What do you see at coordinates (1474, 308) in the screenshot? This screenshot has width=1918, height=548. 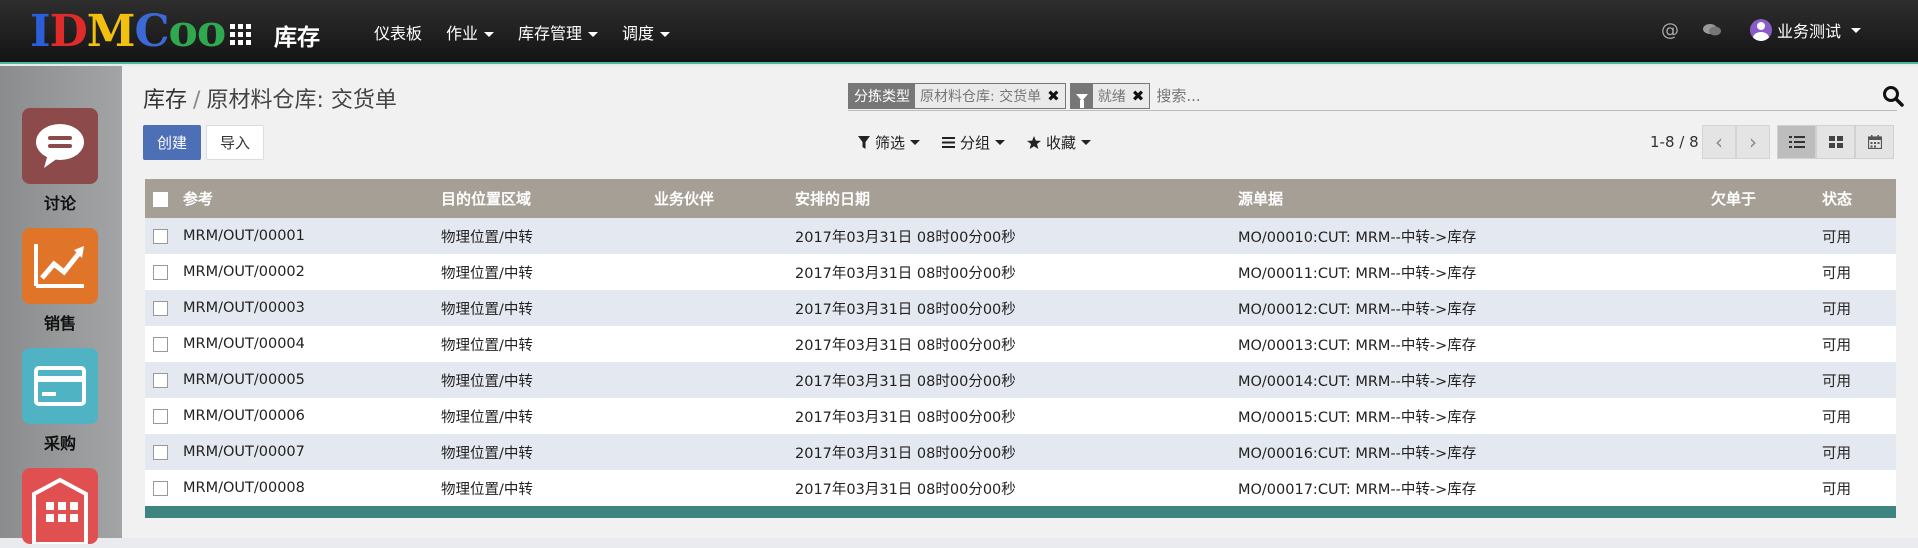 I see `cell-source: MO/00012:CUT: MRM--中转->库存` at bounding box center [1474, 308].